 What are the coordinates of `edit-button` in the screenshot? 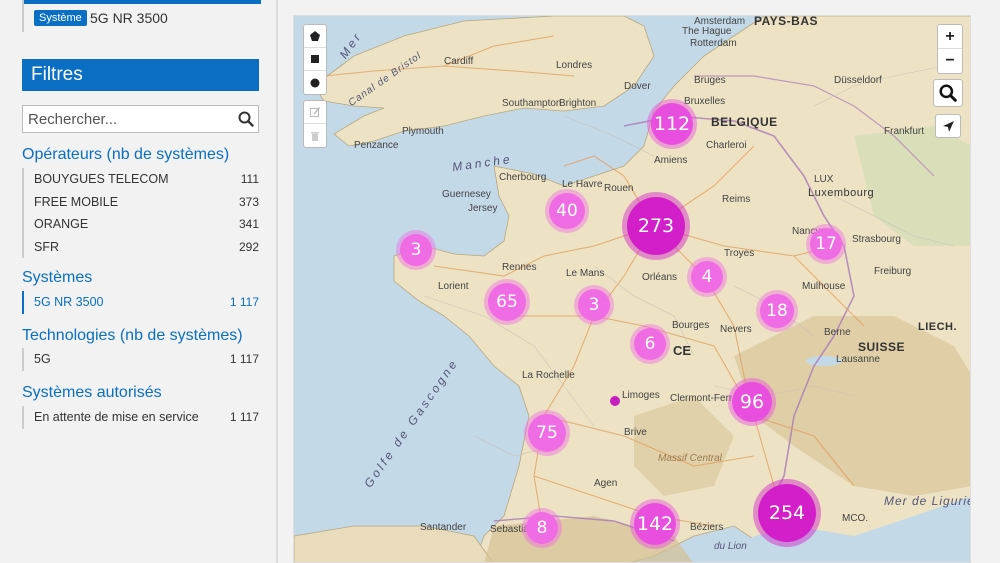 It's located at (315, 112).